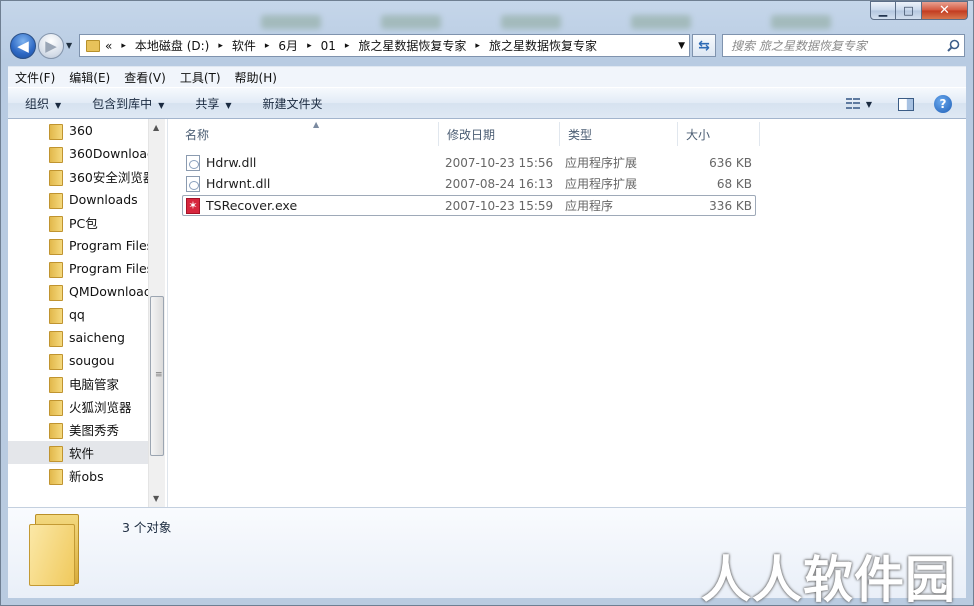  What do you see at coordinates (79, 291) in the screenshot?
I see `nav-folder-item: QMDownload` at bounding box center [79, 291].